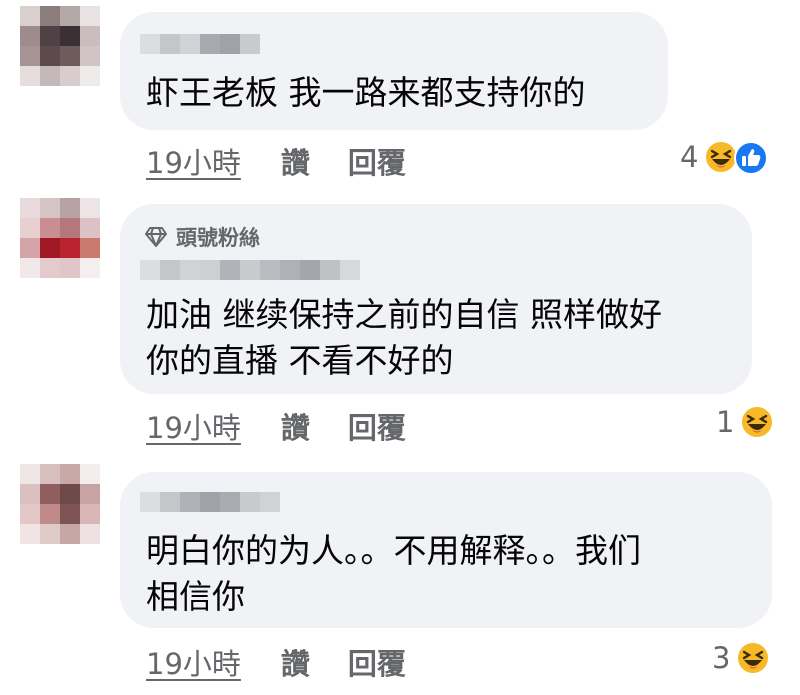 The image size is (800, 695). I want to click on badge-label: 頭號粉絲, so click(218, 238).